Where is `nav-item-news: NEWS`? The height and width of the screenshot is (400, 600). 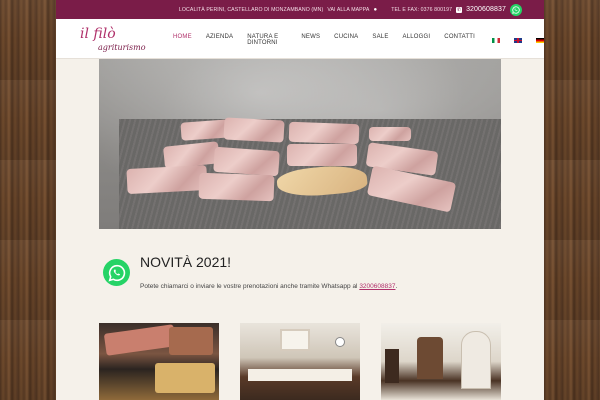
nav-item-news: NEWS is located at coordinates (310, 40).